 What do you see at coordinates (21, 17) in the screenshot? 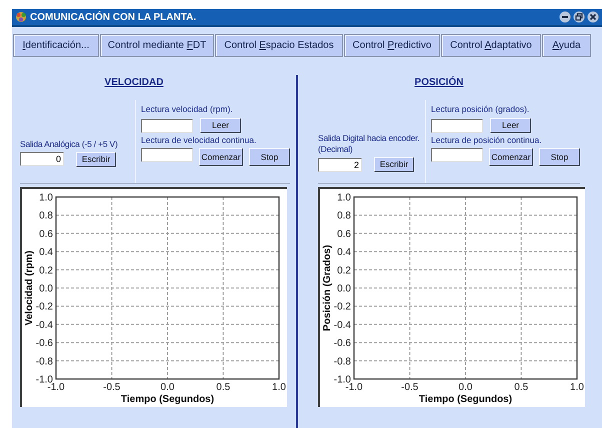
I see `app-icon` at bounding box center [21, 17].